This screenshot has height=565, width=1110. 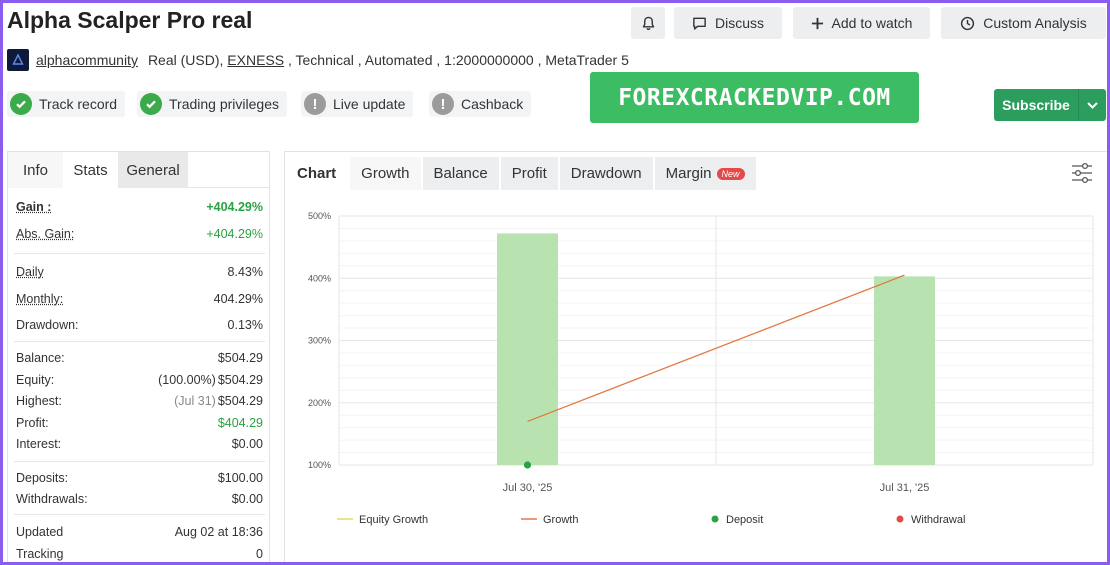 I want to click on stat-label: Daily, so click(x=30, y=272).